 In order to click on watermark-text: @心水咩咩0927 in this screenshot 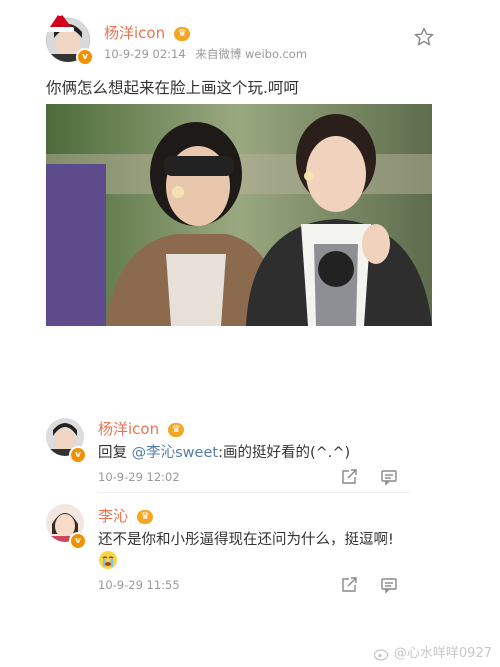, I will do `click(442, 653)`.